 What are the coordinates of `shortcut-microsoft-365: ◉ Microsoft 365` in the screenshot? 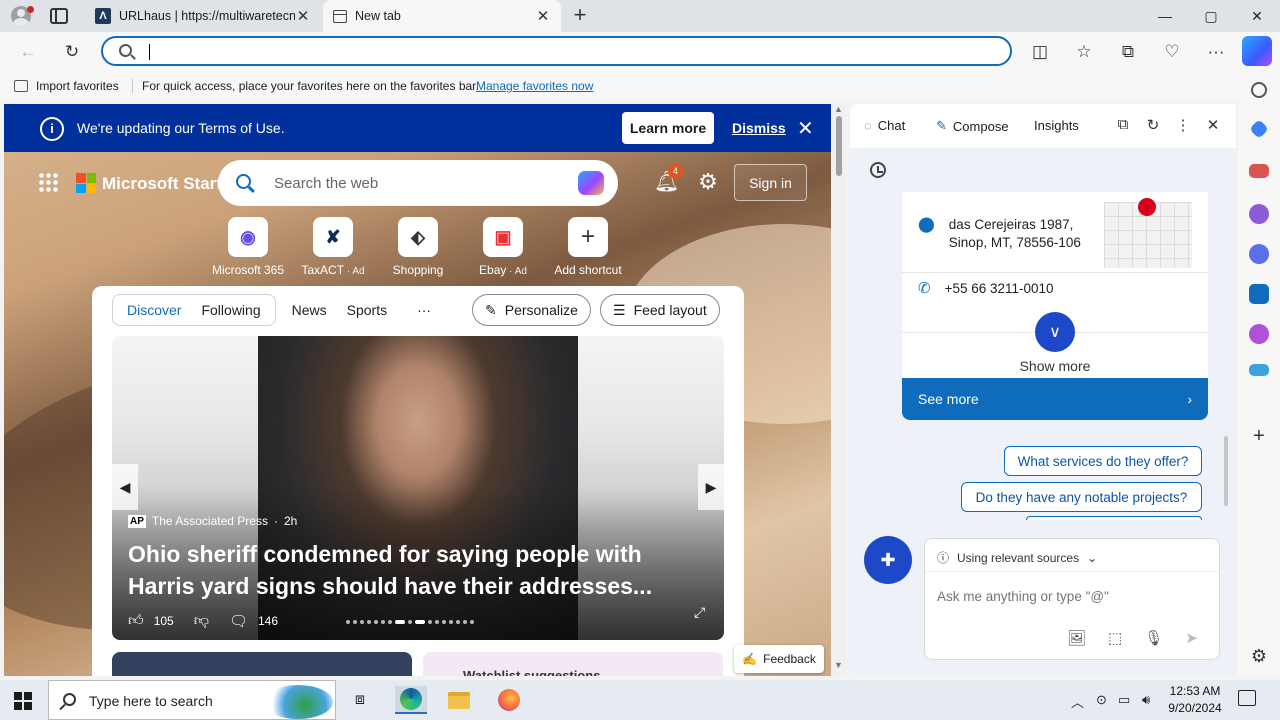 It's located at (248, 247).